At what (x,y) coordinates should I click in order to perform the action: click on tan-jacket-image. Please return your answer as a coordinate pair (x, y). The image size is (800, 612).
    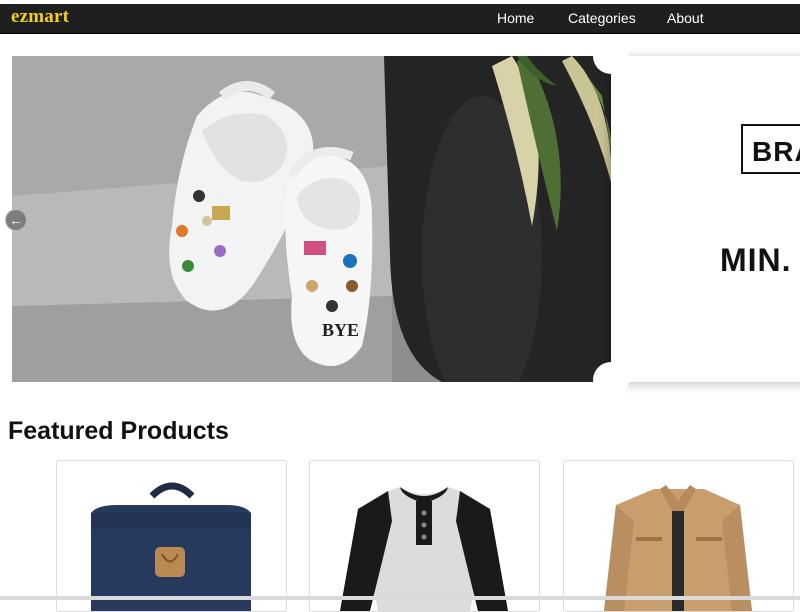
    Looking at the image, I should click on (678, 548).